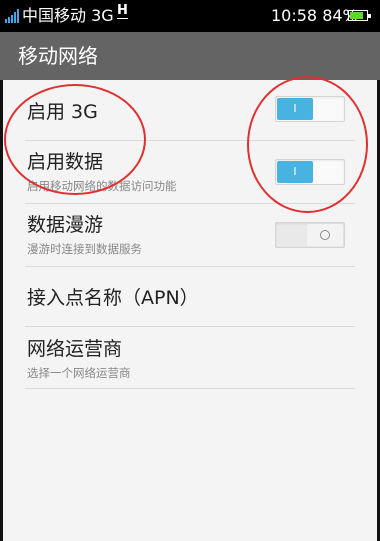 The height and width of the screenshot is (541, 380). Describe the element at coordinates (68, 15) in the screenshot. I see `carrier-label: 中国移动 3G` at that location.